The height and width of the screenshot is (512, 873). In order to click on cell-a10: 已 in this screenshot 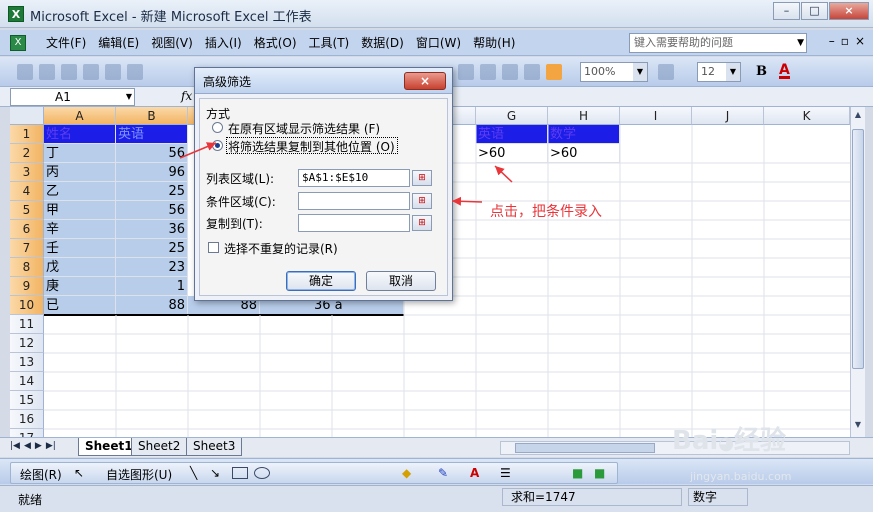, I will do `click(80, 305)`.